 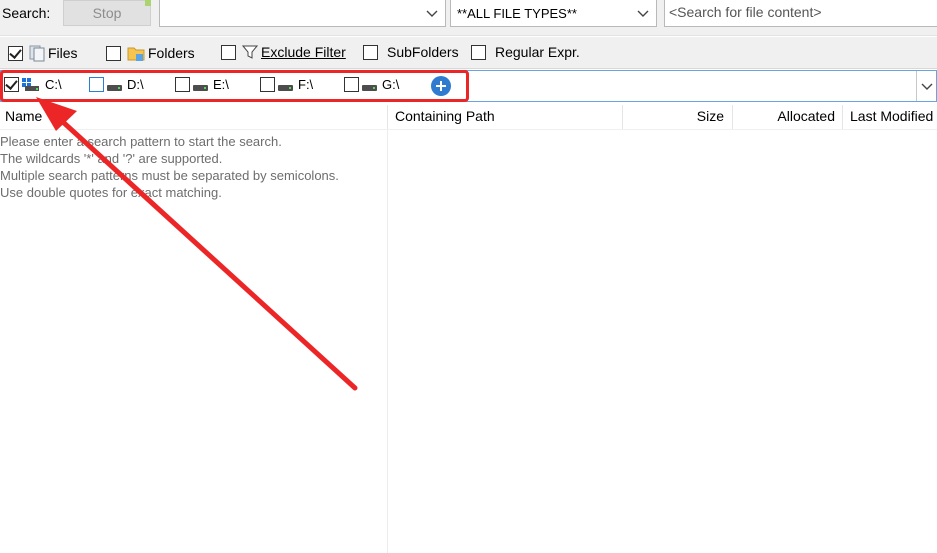 I want to click on files-checkbox, so click(x=15, y=53).